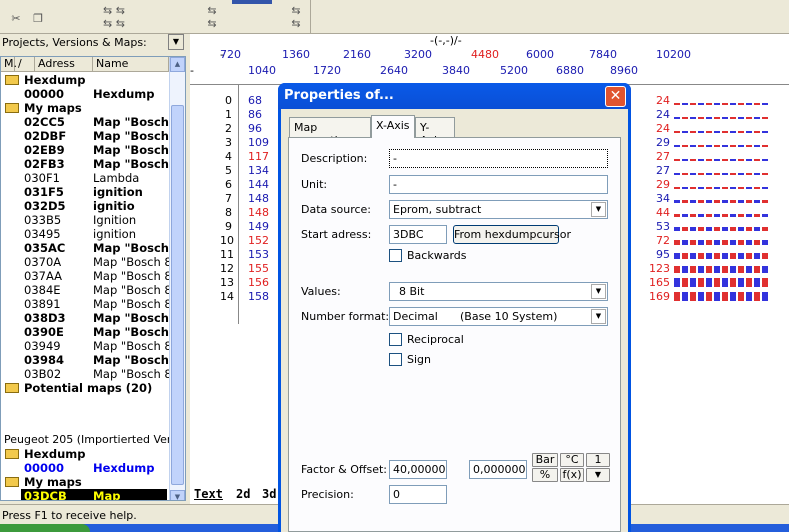  Describe the element at coordinates (85, 94) in the screenshot. I see `tree-row: 00000 Hexdump` at that location.